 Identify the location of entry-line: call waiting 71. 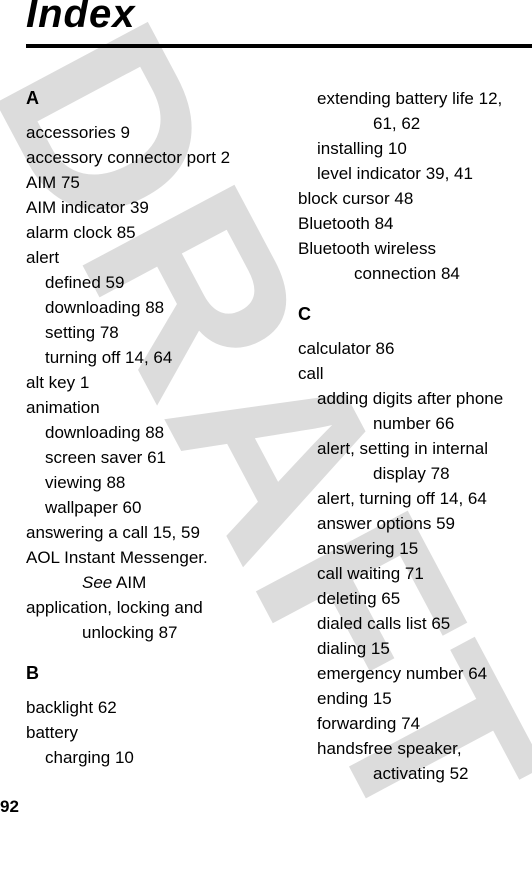
(424, 573).